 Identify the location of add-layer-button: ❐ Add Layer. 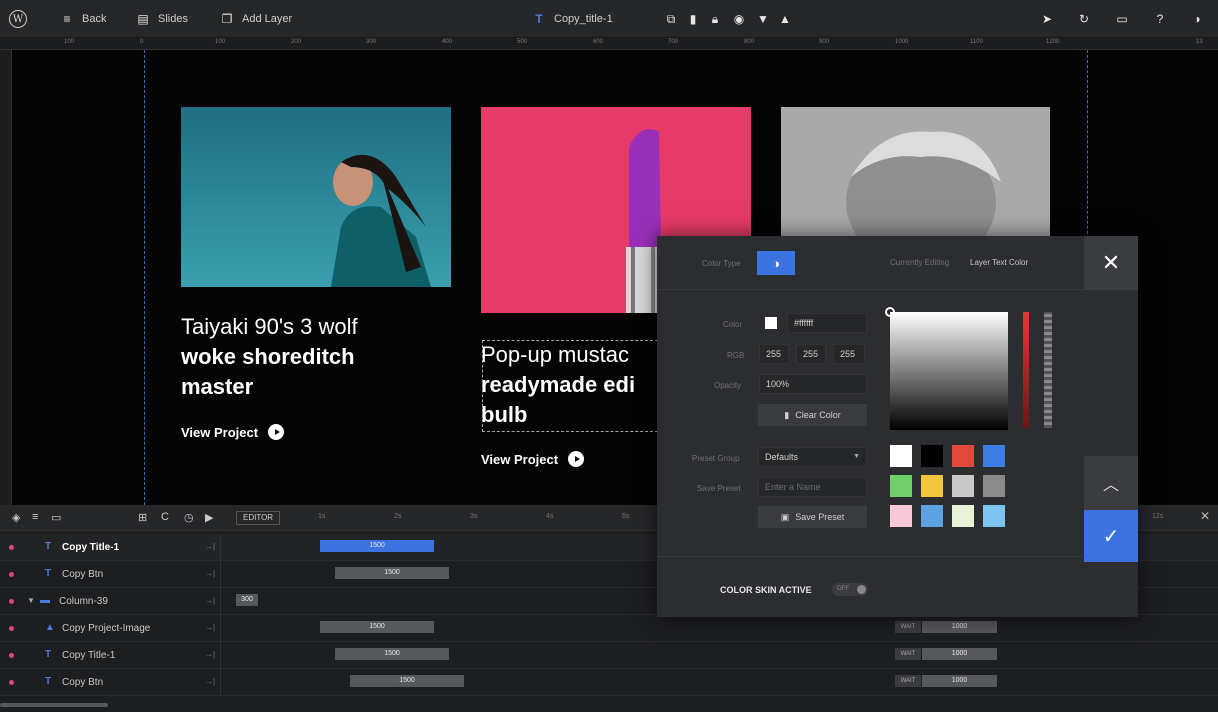
(256, 19).